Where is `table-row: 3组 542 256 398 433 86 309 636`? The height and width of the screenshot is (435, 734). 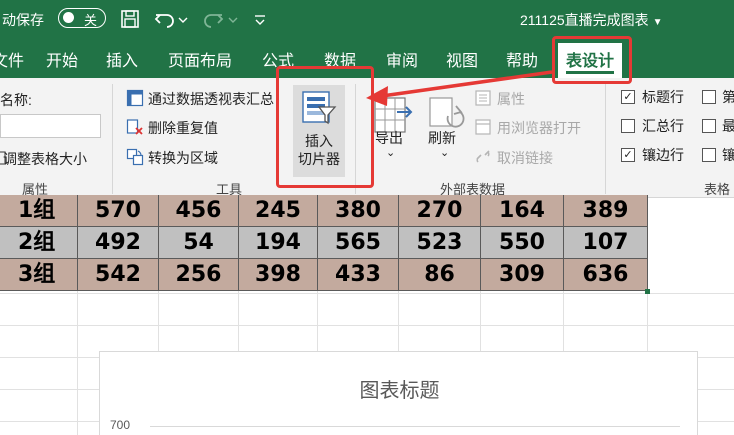
table-row: 3组 542 256 398 433 86 309 636 is located at coordinates (324, 275).